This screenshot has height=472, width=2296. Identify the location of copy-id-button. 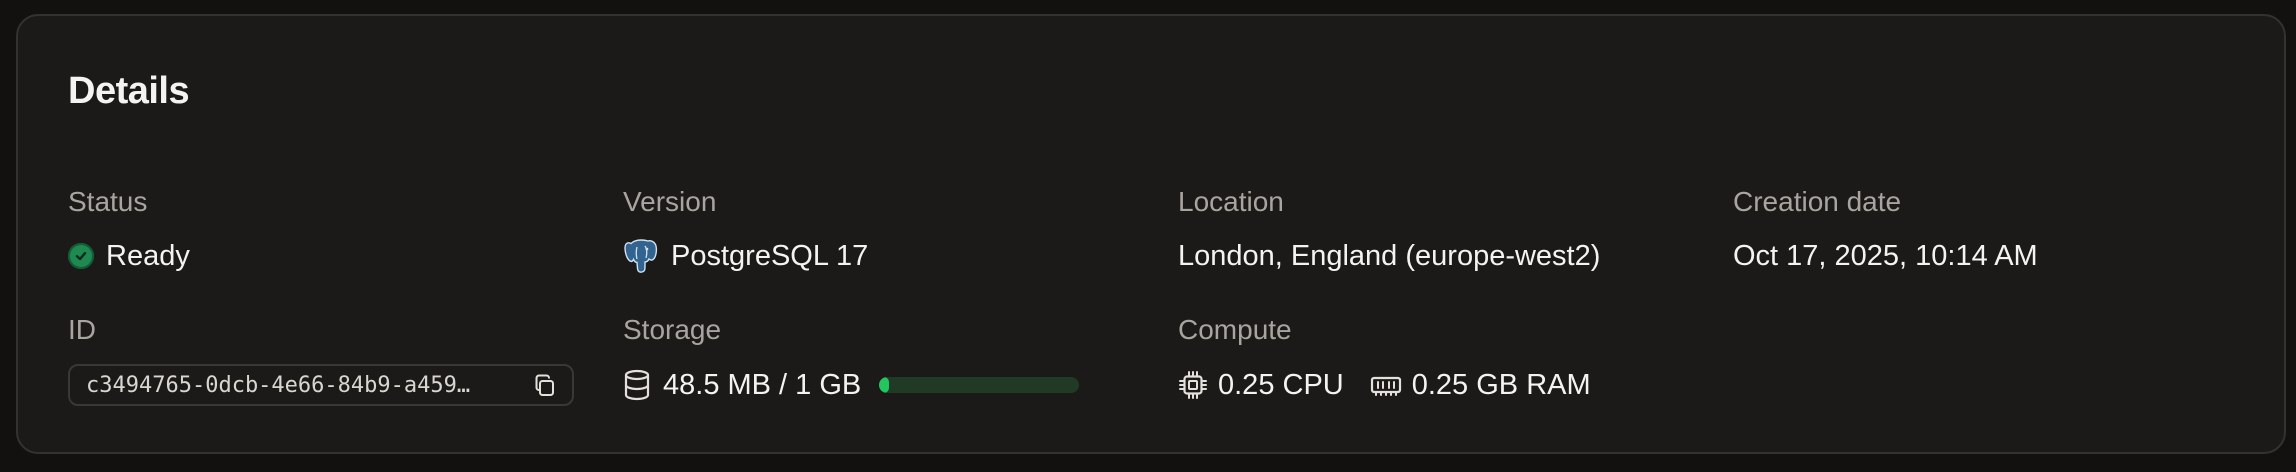
(545, 386).